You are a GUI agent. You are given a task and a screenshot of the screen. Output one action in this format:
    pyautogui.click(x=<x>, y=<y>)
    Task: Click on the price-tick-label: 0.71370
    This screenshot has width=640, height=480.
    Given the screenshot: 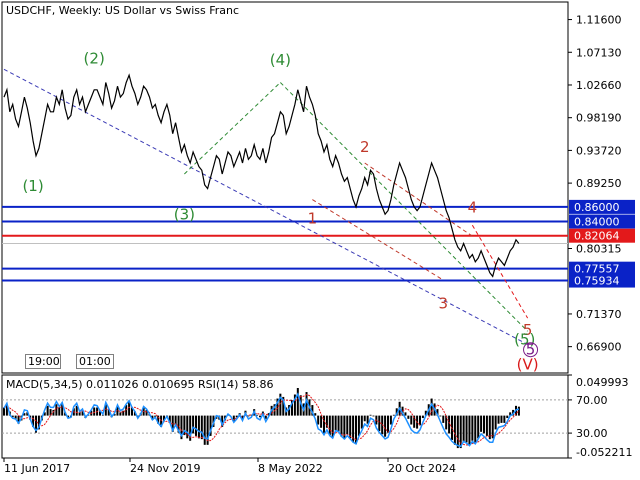 What is the action you would take?
    pyautogui.click(x=599, y=314)
    